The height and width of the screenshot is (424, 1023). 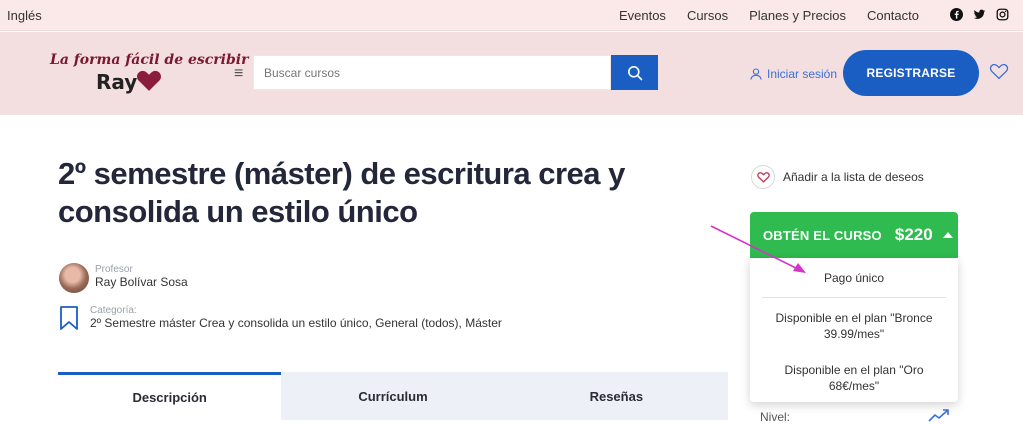 What do you see at coordinates (911, 73) in the screenshot?
I see `register-button: REGISTRARSE` at bounding box center [911, 73].